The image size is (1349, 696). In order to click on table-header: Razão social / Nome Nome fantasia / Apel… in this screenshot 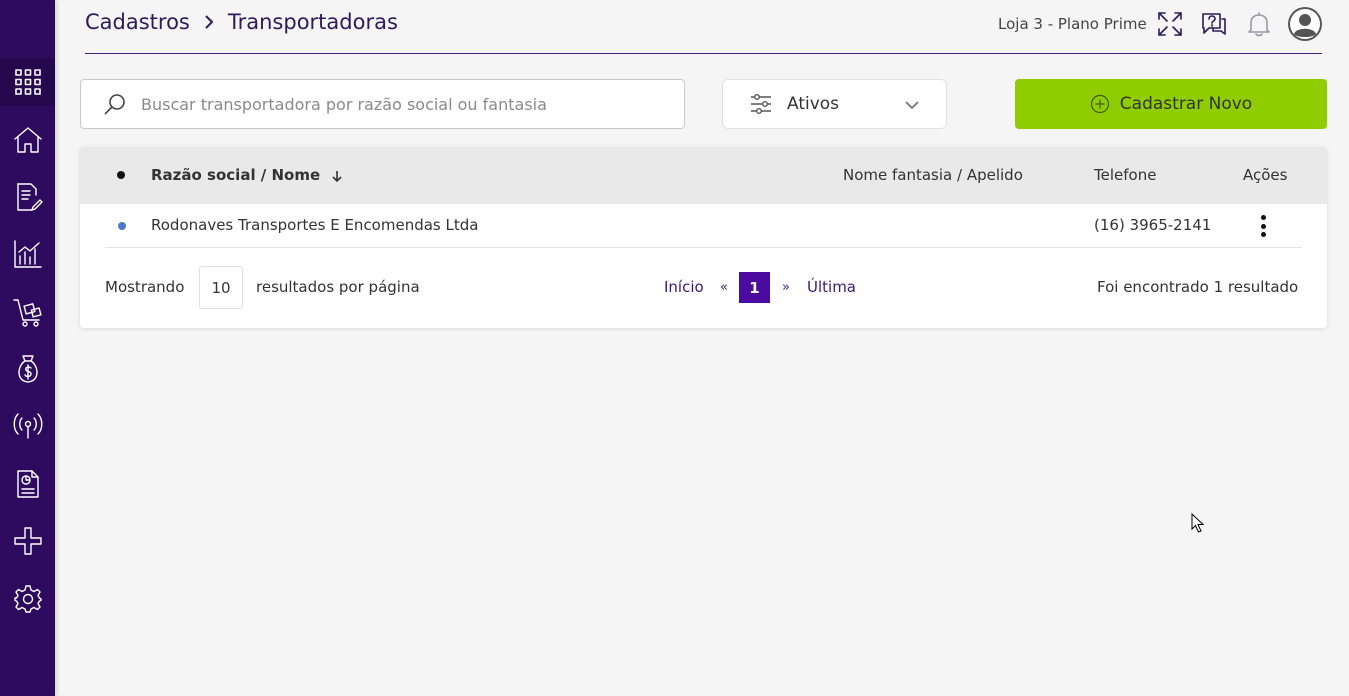, I will do `click(703, 175)`.